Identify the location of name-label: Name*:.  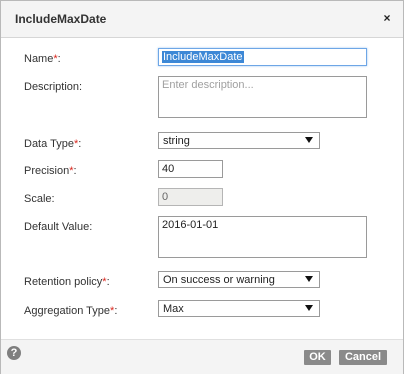
(42, 59).